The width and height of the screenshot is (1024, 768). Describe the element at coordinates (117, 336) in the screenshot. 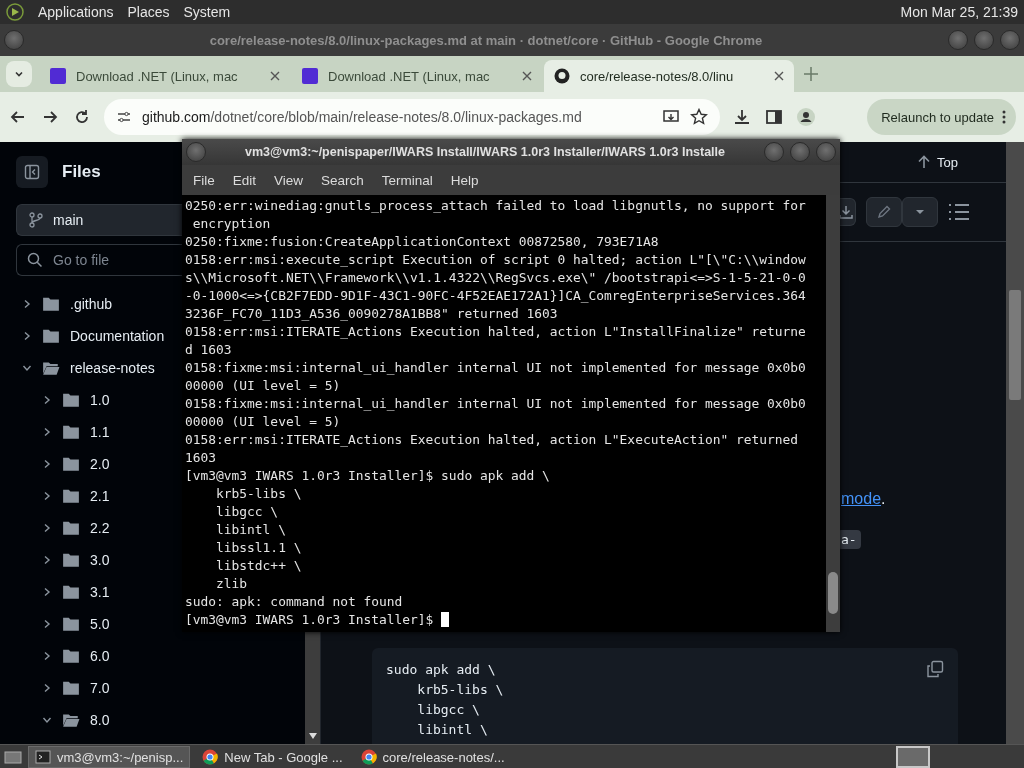

I see `folder-name: Documentation` at that location.